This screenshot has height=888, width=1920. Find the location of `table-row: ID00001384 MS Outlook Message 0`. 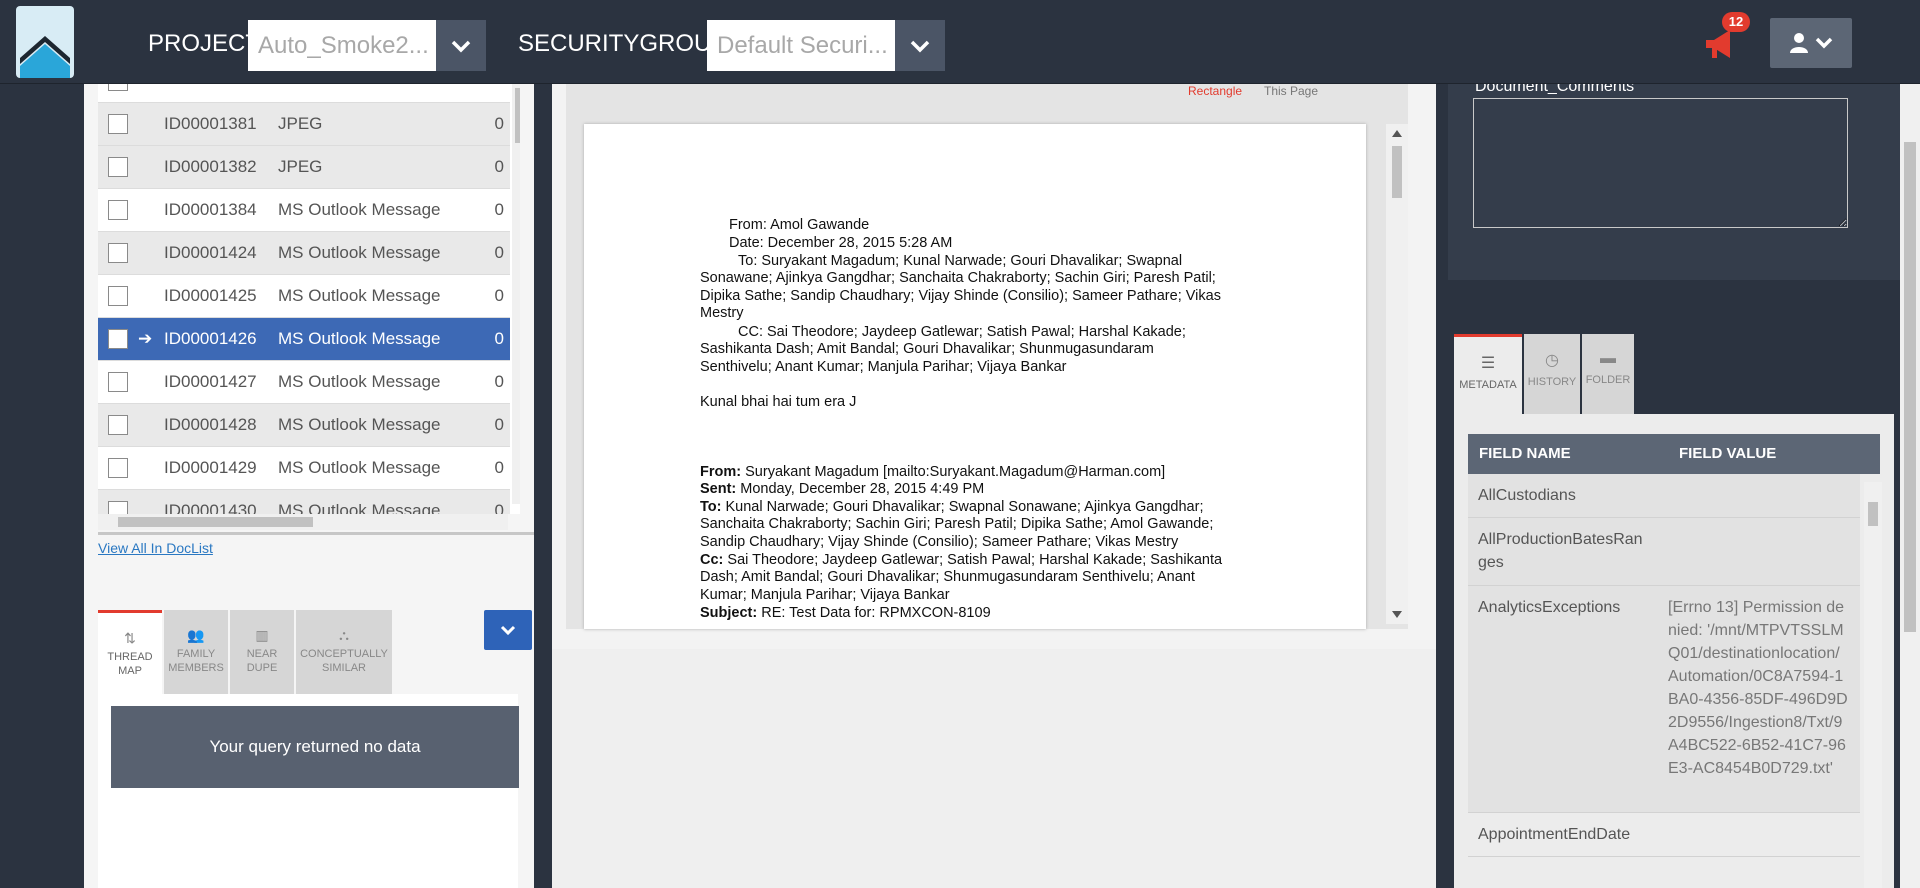

table-row: ID00001384 MS Outlook Message 0 is located at coordinates (304, 210).